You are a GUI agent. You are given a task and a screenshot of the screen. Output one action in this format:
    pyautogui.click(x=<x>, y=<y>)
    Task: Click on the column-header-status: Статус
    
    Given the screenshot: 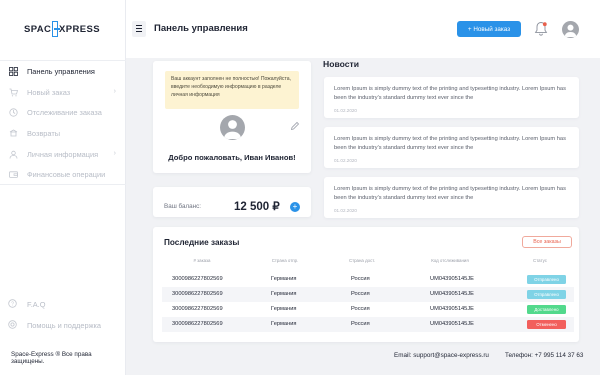 What is the action you would take?
    pyautogui.click(x=540, y=260)
    